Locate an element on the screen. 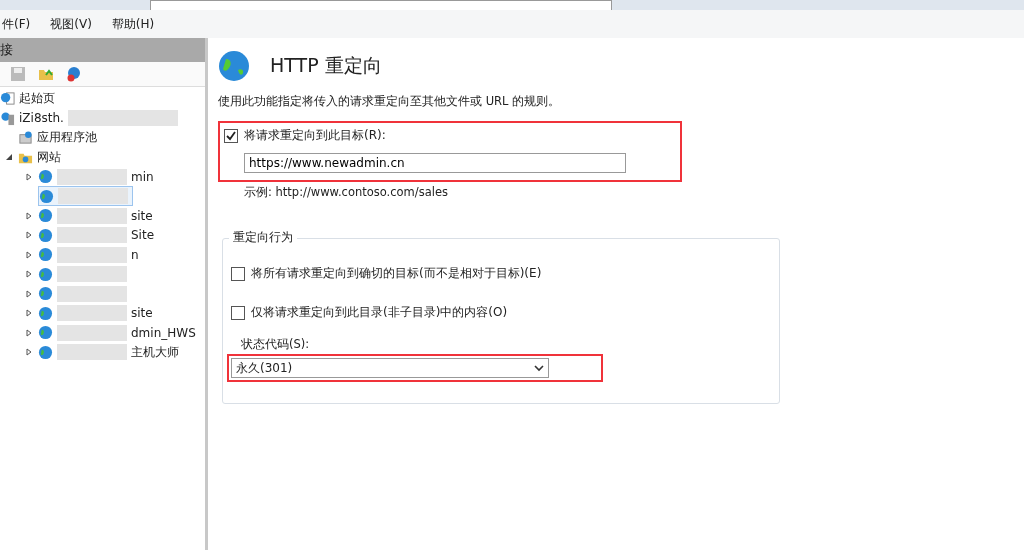 The height and width of the screenshot is (550, 1024). menu-item: 视图(V) is located at coordinates (71, 24).